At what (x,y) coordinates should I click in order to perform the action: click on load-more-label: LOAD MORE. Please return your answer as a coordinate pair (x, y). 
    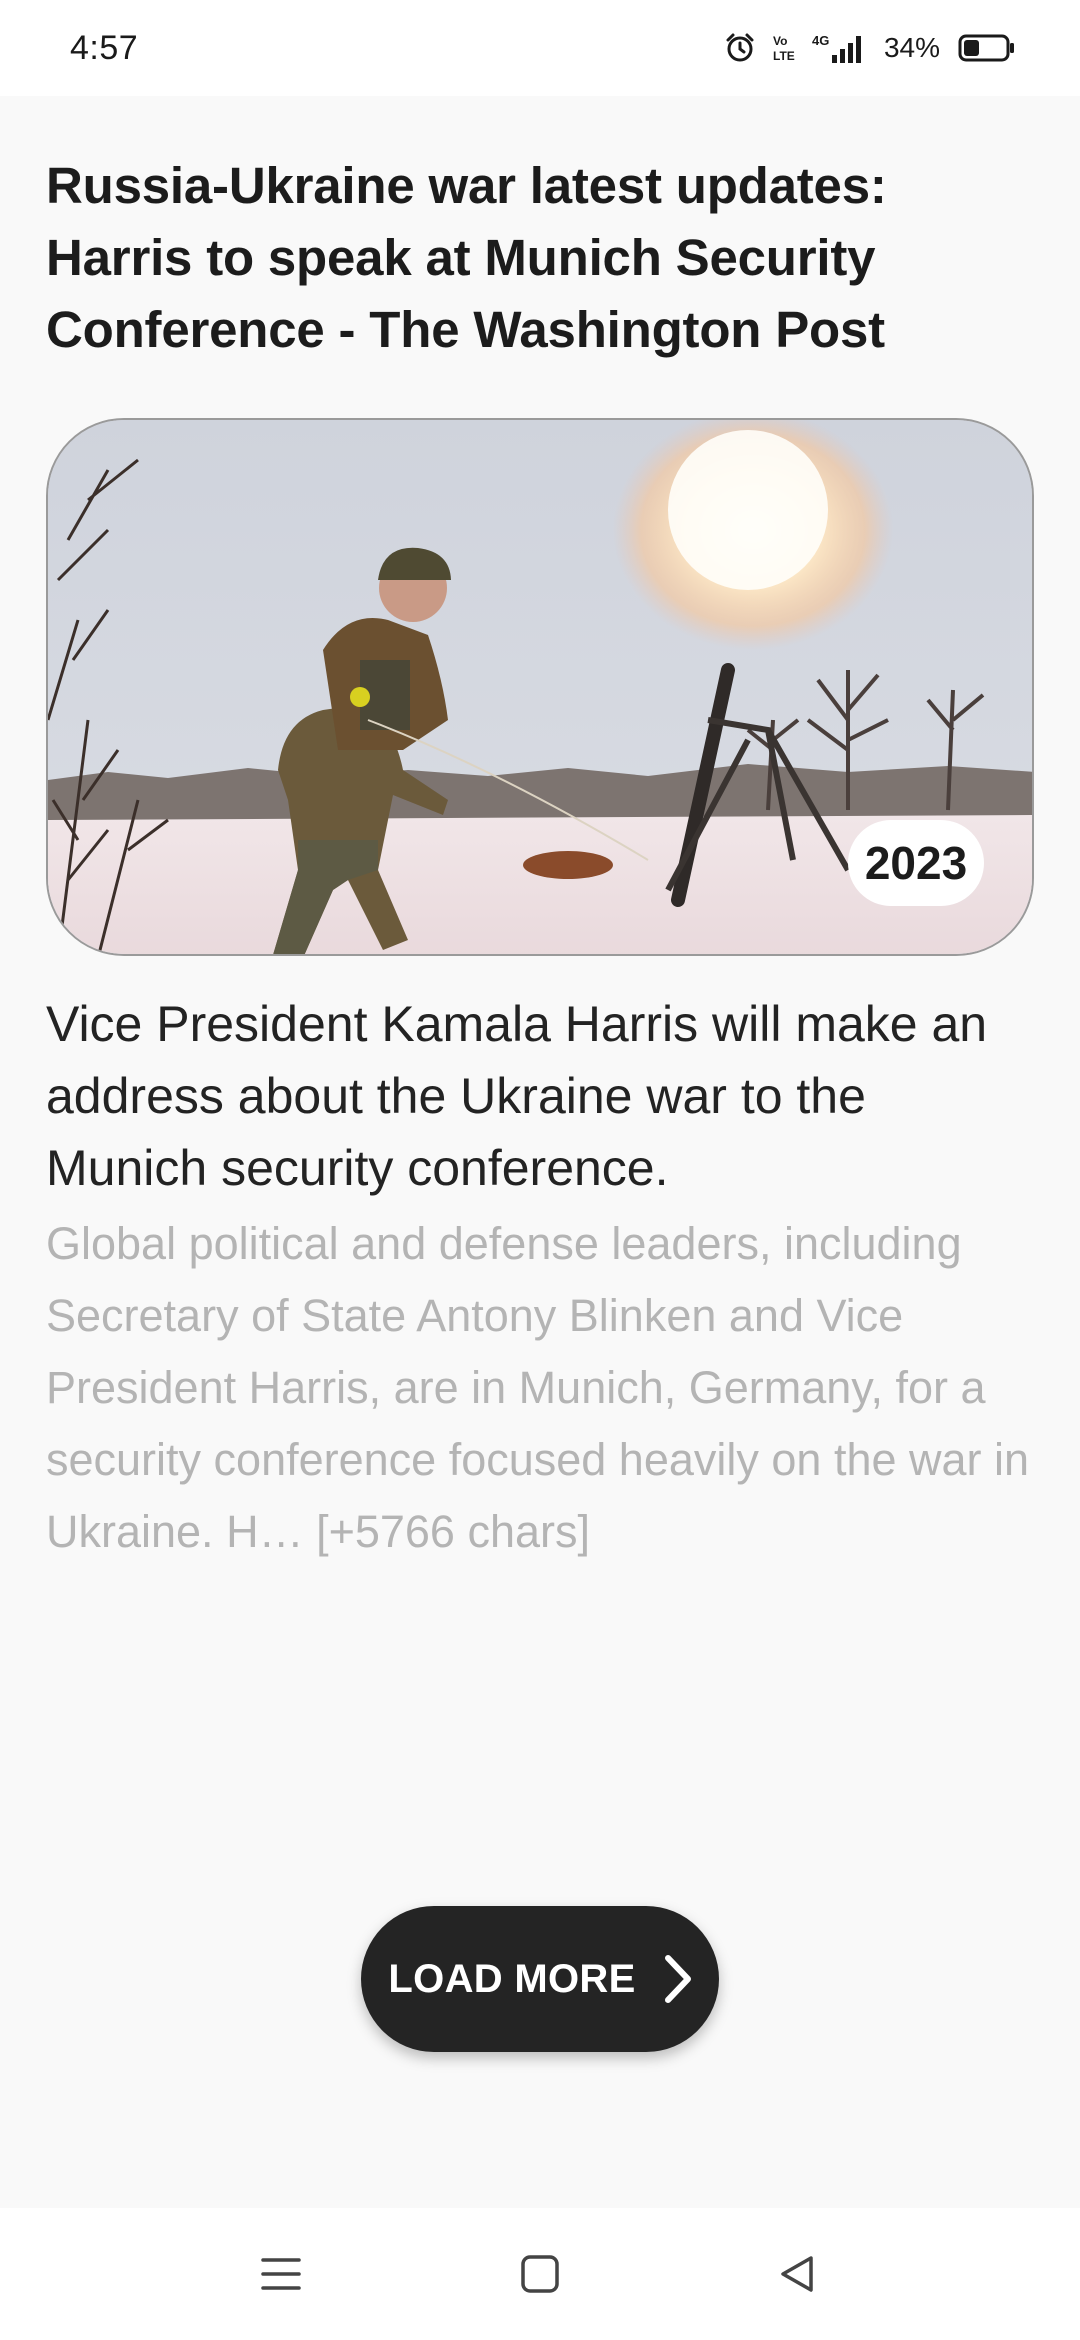
    Looking at the image, I should click on (512, 1978).